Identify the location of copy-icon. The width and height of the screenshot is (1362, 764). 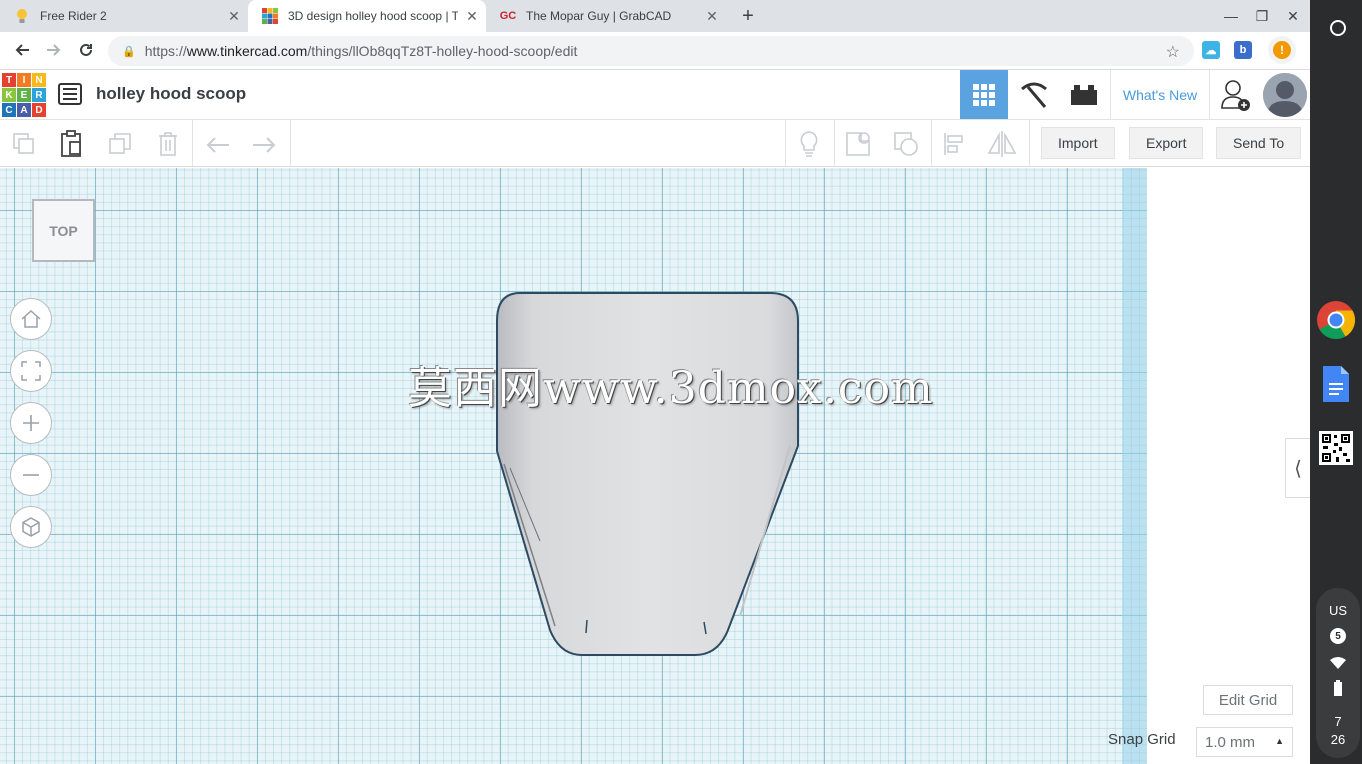
(24, 144).